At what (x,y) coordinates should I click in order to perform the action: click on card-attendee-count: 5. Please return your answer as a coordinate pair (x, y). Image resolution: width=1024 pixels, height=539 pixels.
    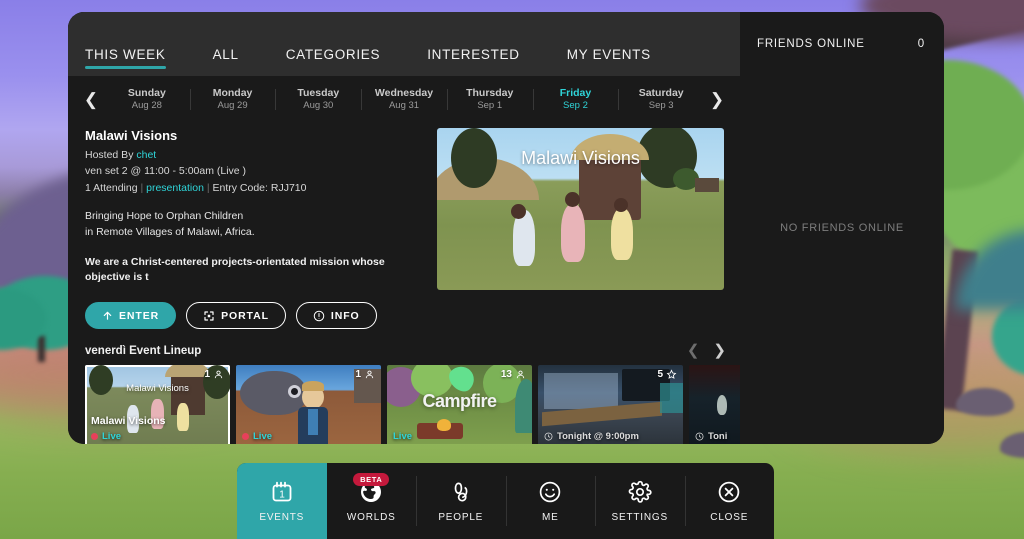
    Looking at the image, I should click on (667, 374).